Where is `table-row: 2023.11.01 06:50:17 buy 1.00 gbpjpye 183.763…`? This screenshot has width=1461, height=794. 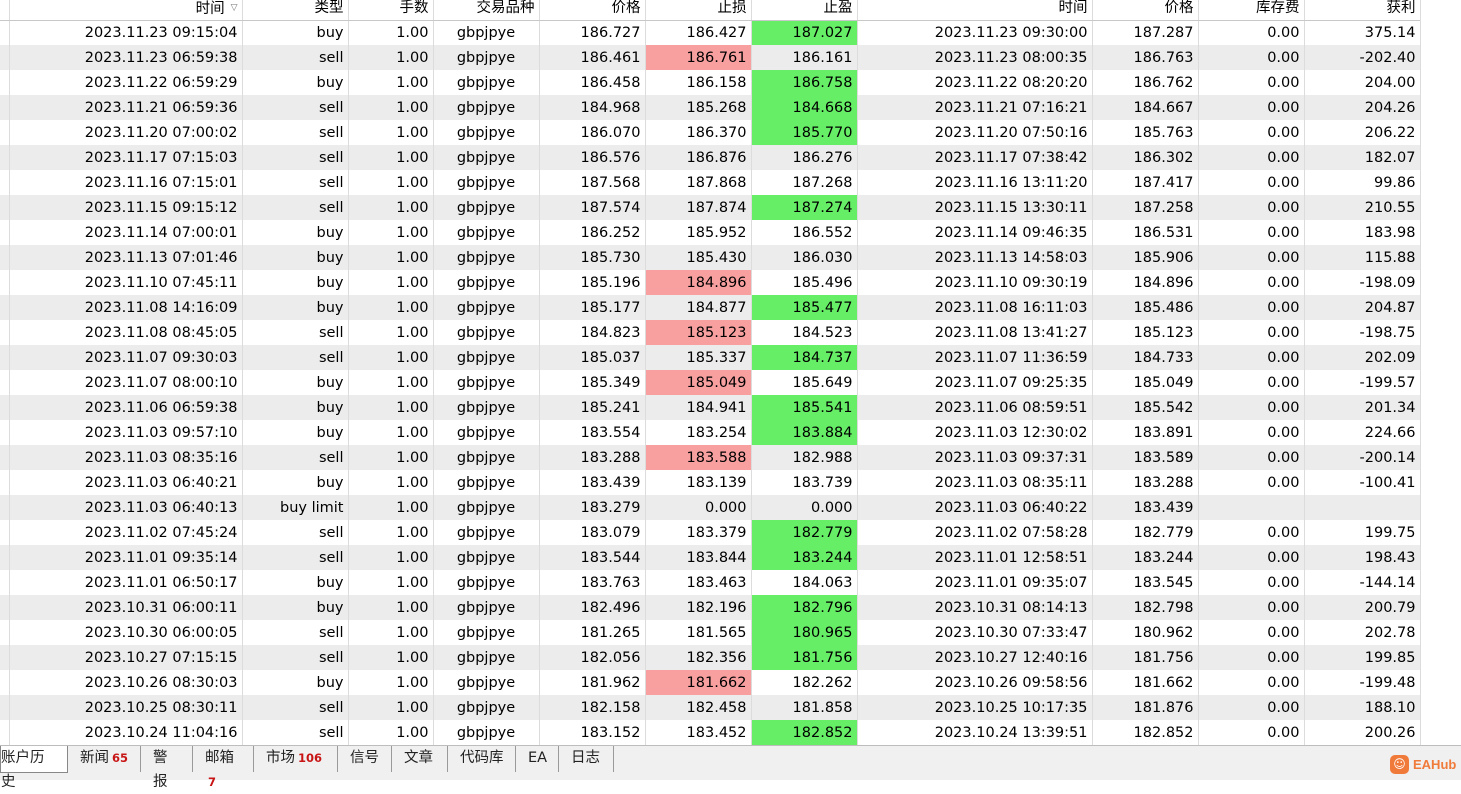 table-row: 2023.11.01 06:50:17 buy 1.00 gbpjpye 183.763… is located at coordinates (710, 582).